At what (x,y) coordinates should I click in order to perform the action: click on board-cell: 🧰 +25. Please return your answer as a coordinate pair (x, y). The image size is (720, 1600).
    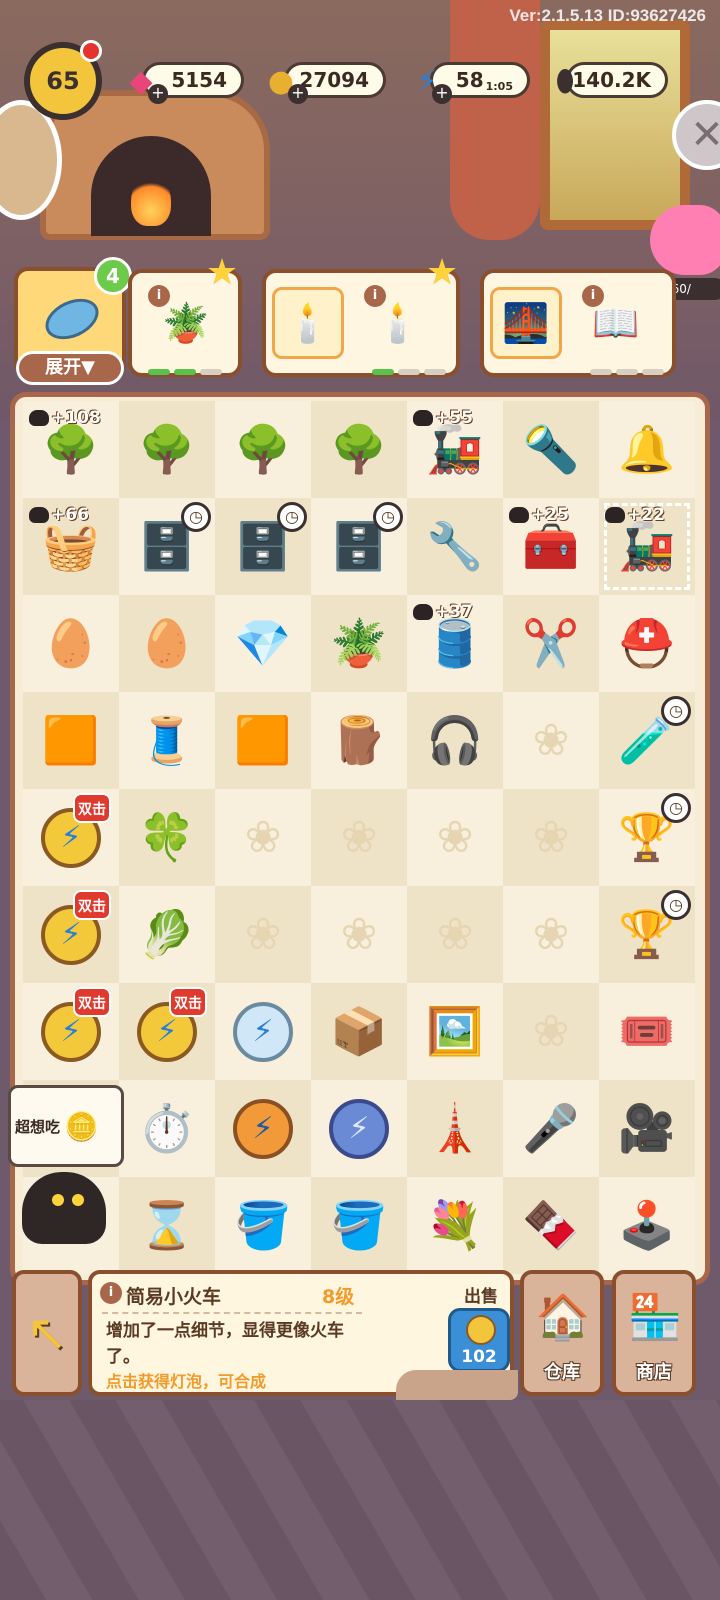
    Looking at the image, I should click on (551, 546).